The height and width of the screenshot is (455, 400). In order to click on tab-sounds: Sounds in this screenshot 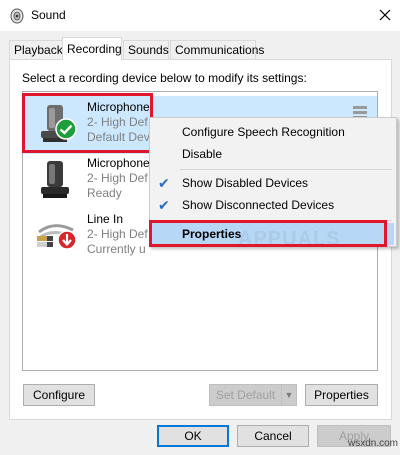, I will do `click(146, 49)`.